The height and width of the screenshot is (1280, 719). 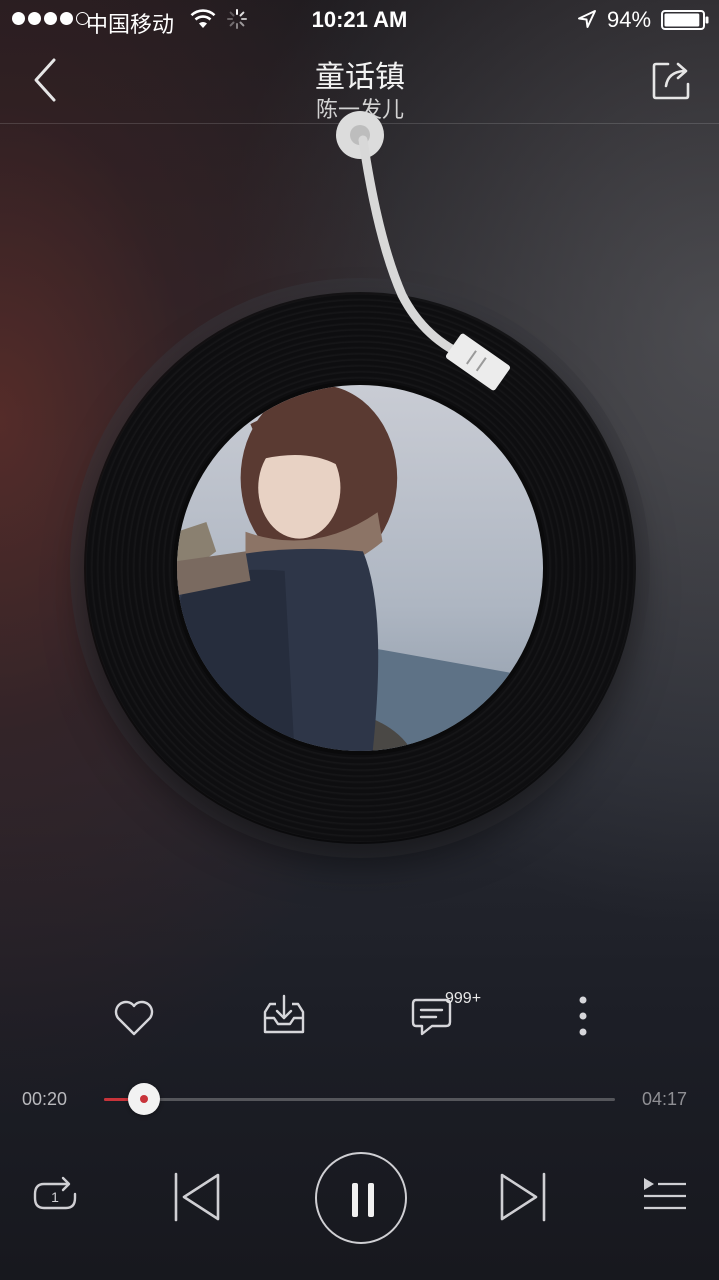 I want to click on back-button, so click(x=46, y=80).